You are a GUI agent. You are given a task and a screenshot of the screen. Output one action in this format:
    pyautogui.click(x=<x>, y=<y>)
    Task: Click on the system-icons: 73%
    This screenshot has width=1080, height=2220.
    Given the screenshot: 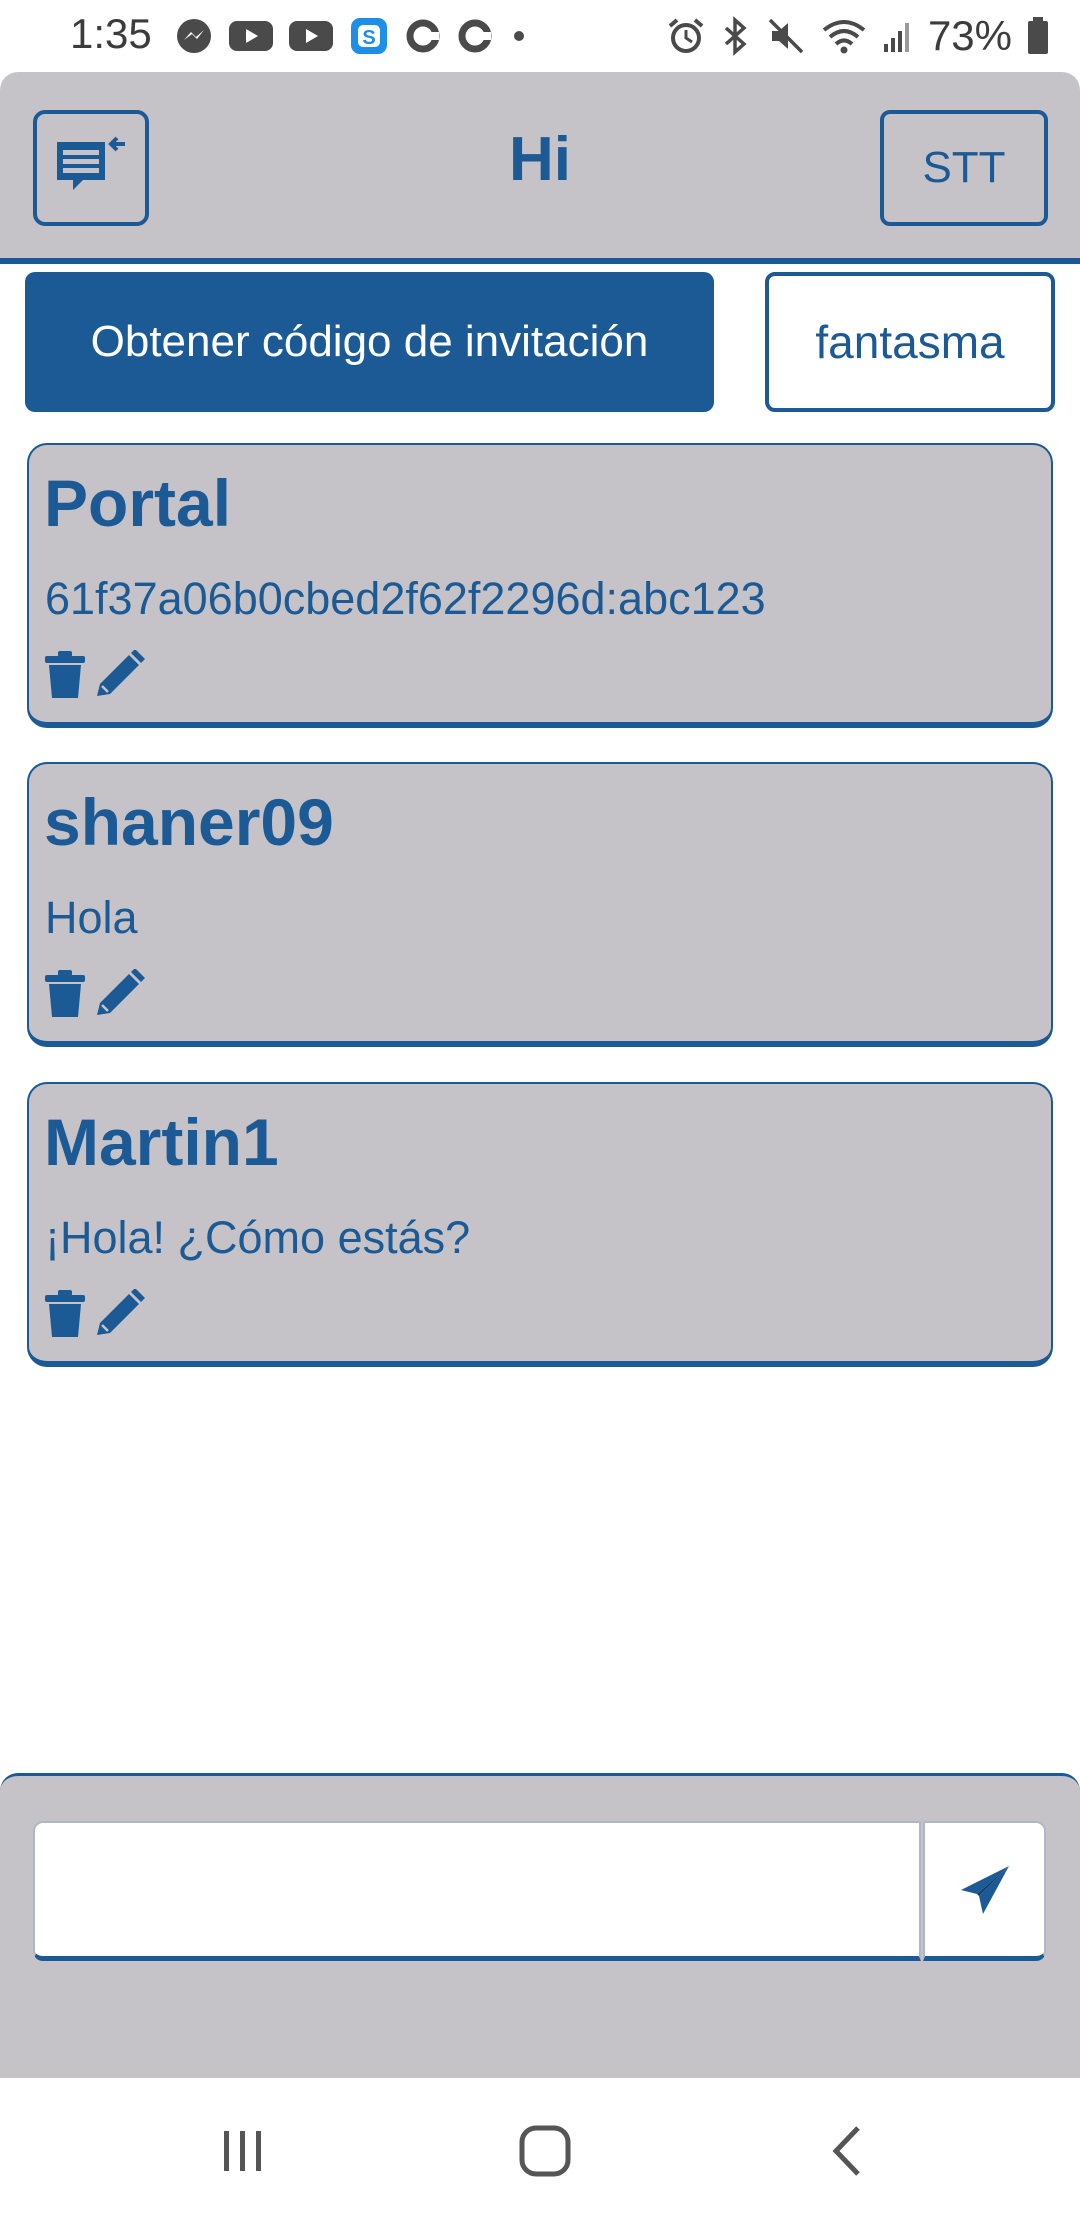 What is the action you would take?
    pyautogui.click(x=858, y=36)
    